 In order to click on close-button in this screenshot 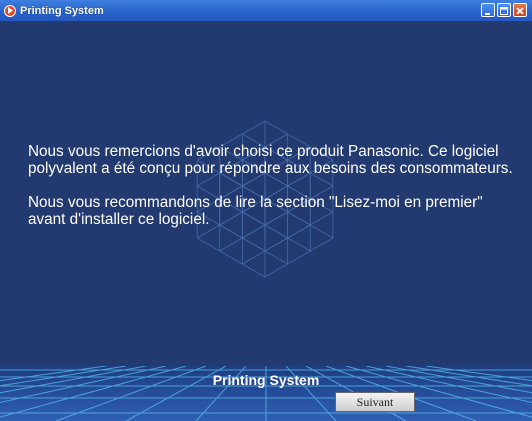, I will do `click(520, 10)`.